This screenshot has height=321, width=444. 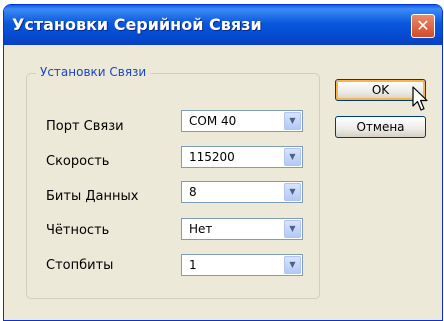 I want to click on speed-label: Скорость, so click(x=78, y=161).